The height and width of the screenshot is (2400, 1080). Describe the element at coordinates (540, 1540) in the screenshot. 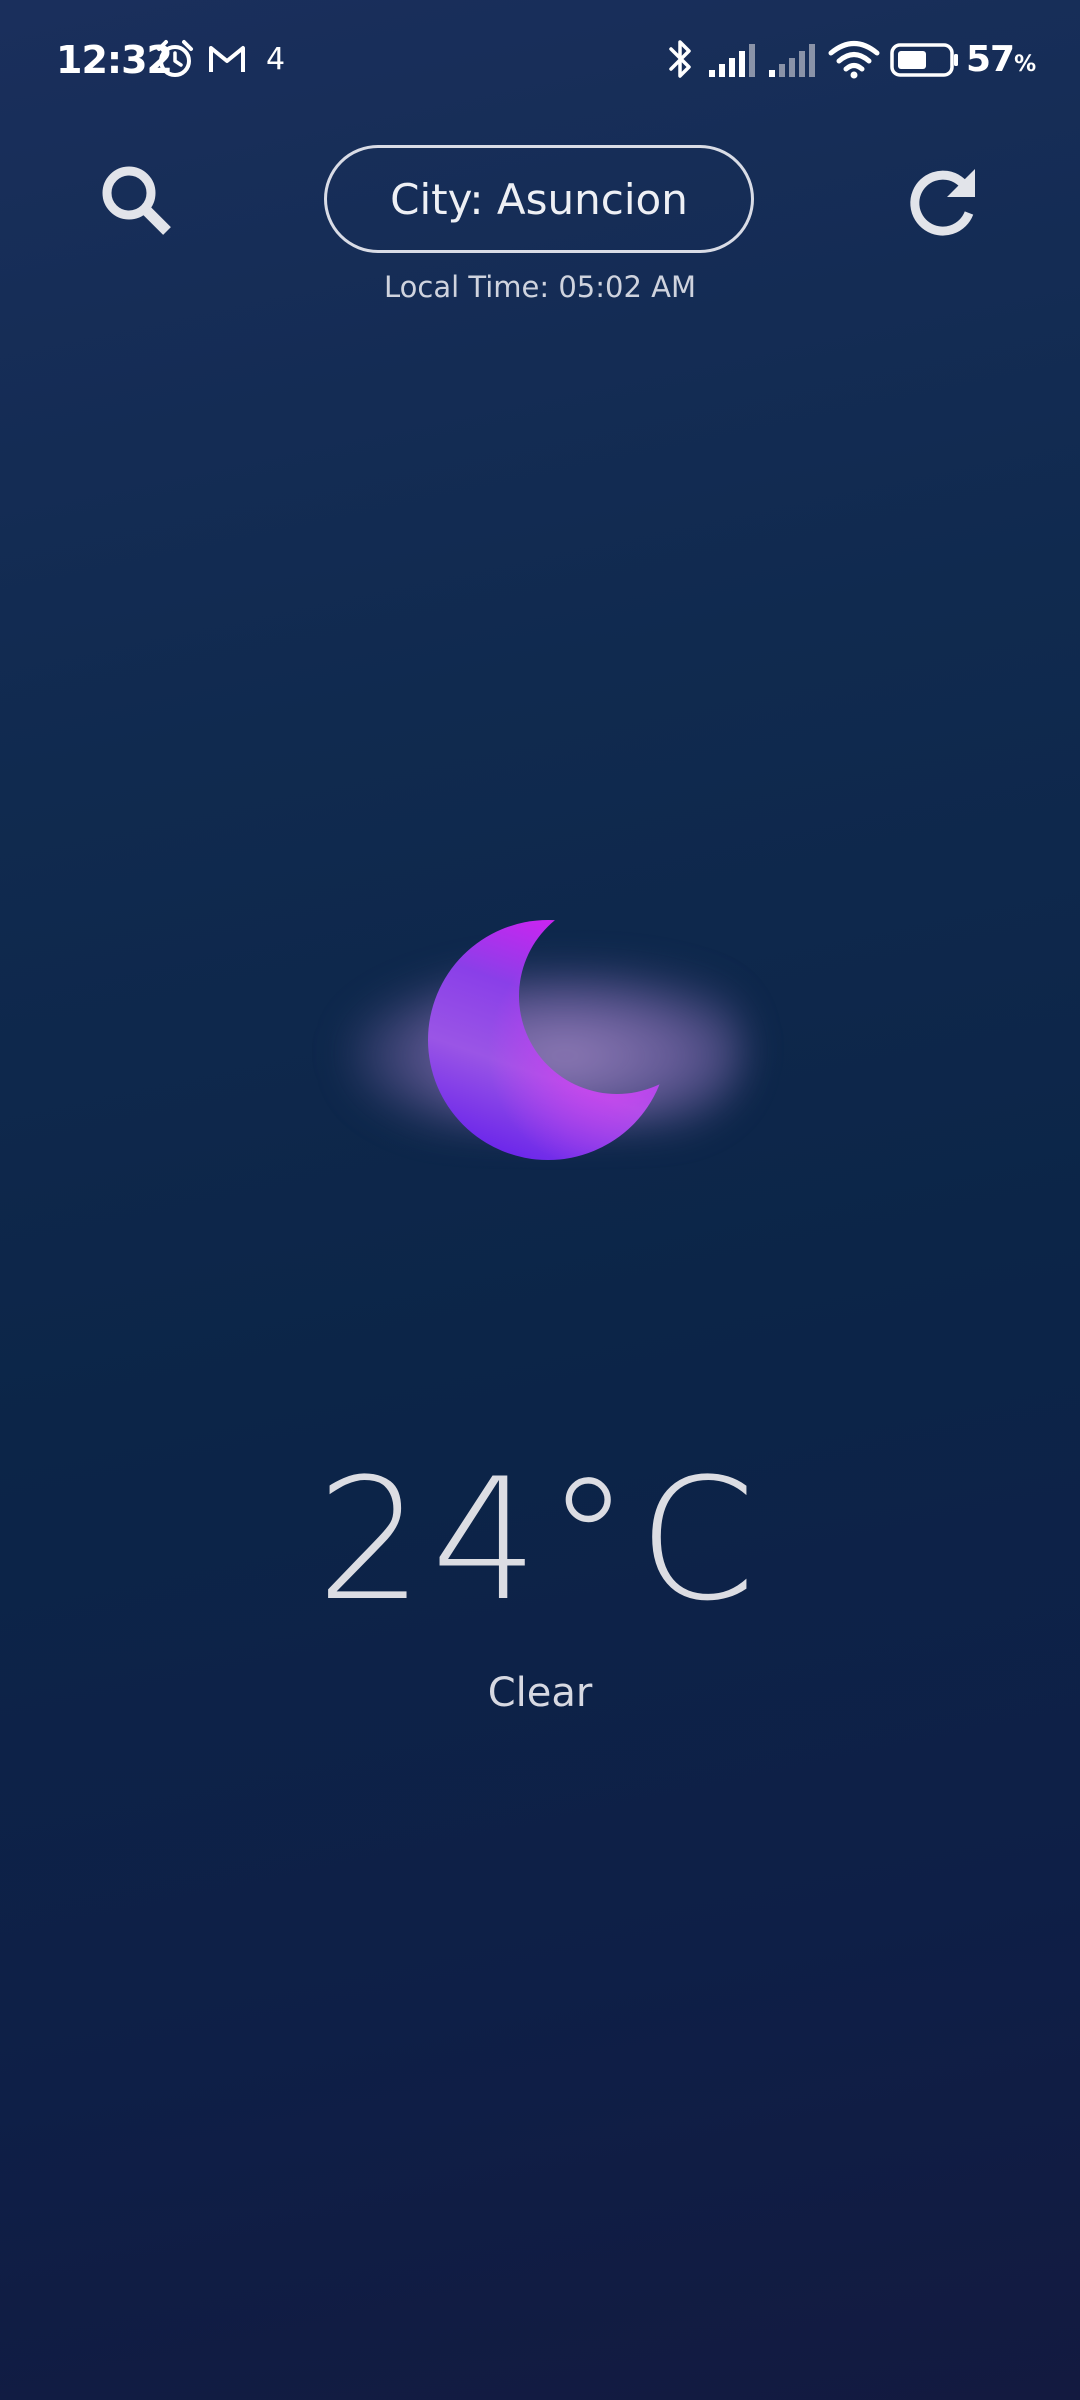

I see `temperature-value: 24°C` at that location.